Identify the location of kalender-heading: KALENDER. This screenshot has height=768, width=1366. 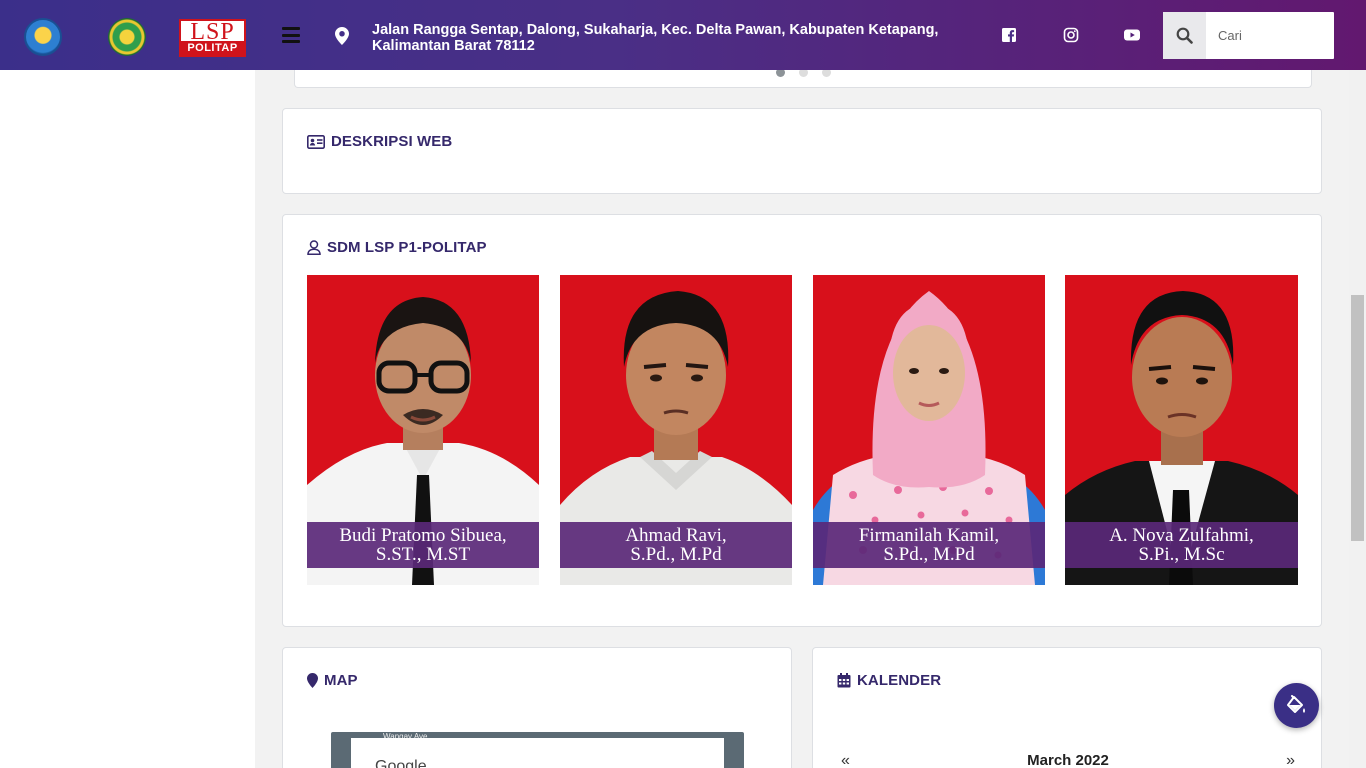
(889, 680).